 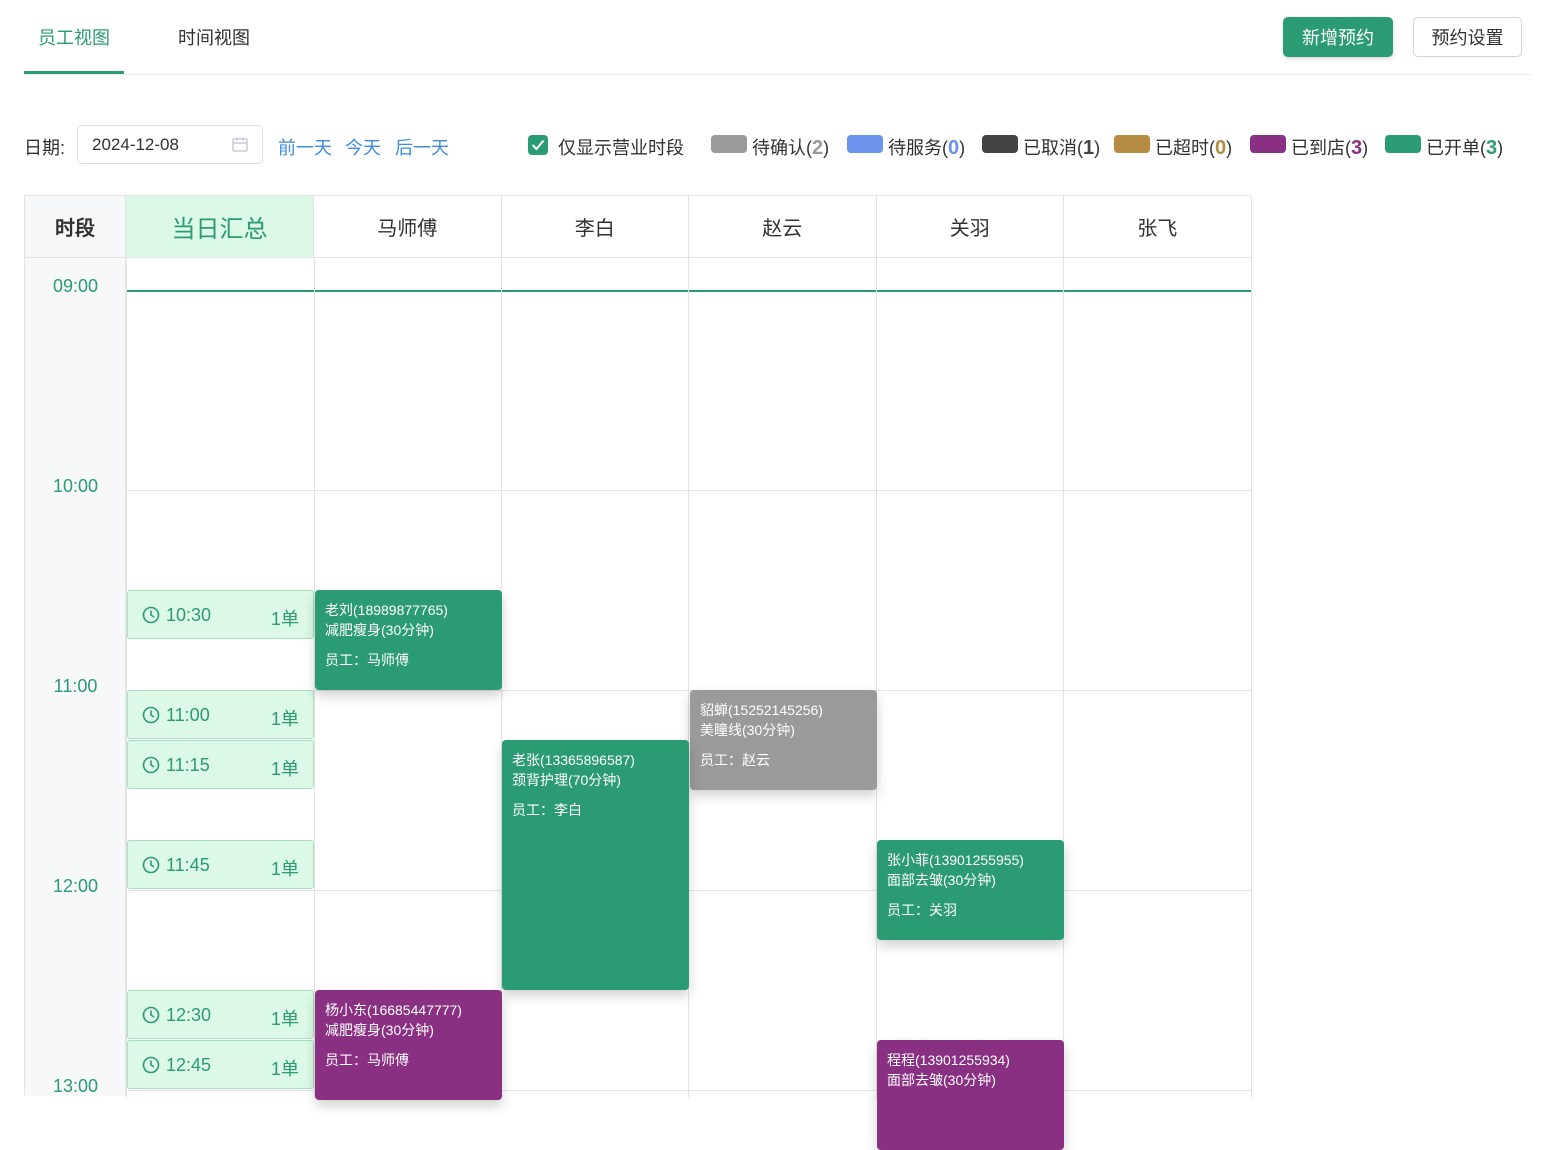 I want to click on legend-item: 已取消(1), so click(x=1062, y=148).